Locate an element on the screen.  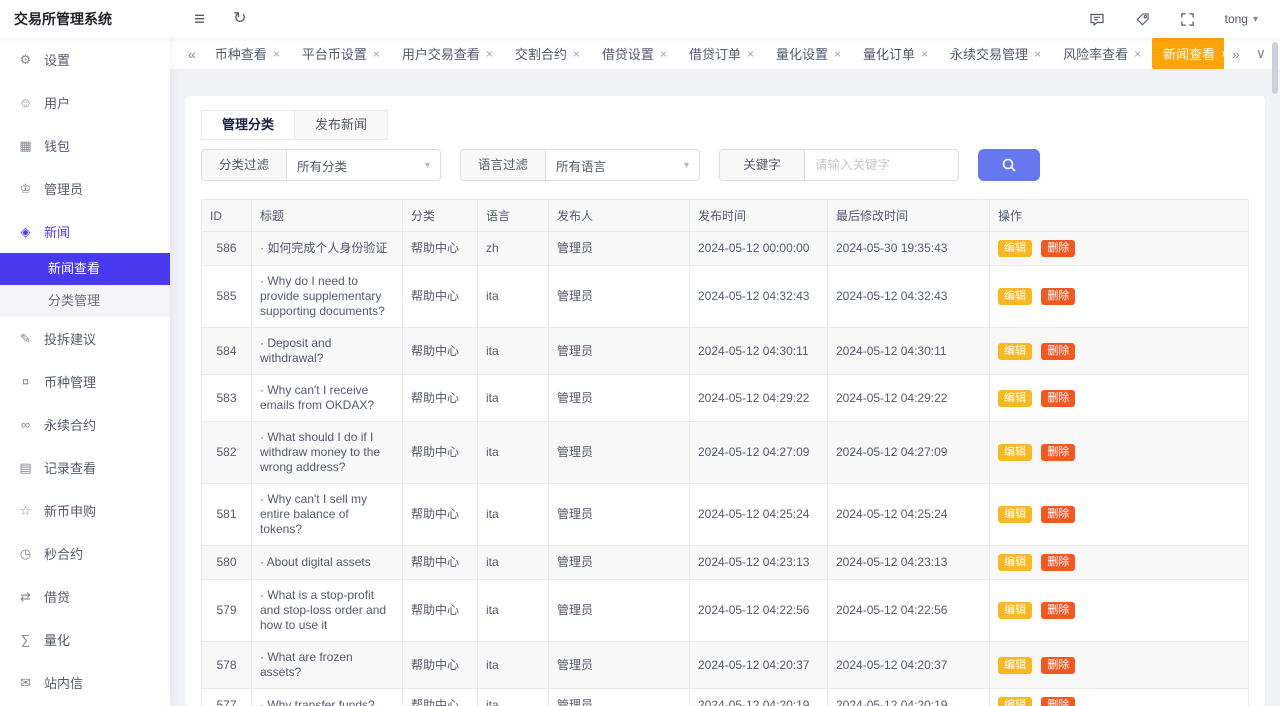
sidebar-item-users: ☺ 用户 is located at coordinates (85, 102).